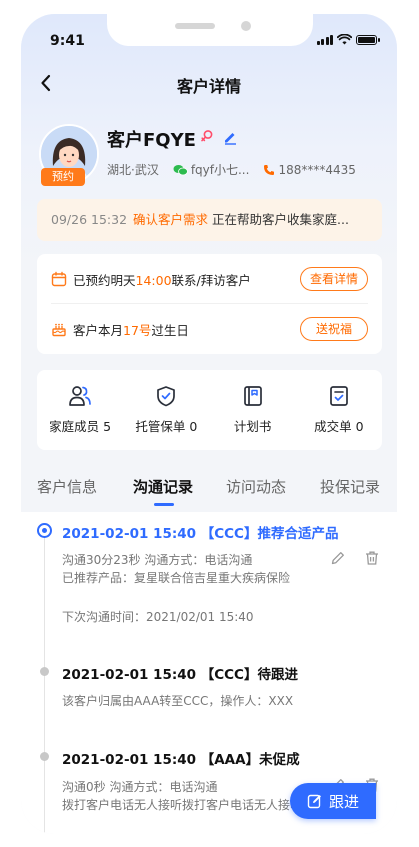 This screenshot has width=419, height=847. Describe the element at coordinates (339, 396) in the screenshot. I see `order-icon` at that location.